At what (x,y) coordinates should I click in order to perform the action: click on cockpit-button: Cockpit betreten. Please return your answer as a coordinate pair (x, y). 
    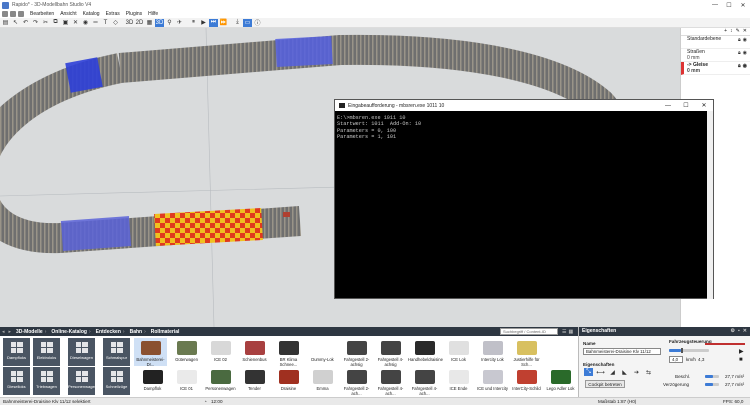
    Looking at the image, I should click on (605, 384).